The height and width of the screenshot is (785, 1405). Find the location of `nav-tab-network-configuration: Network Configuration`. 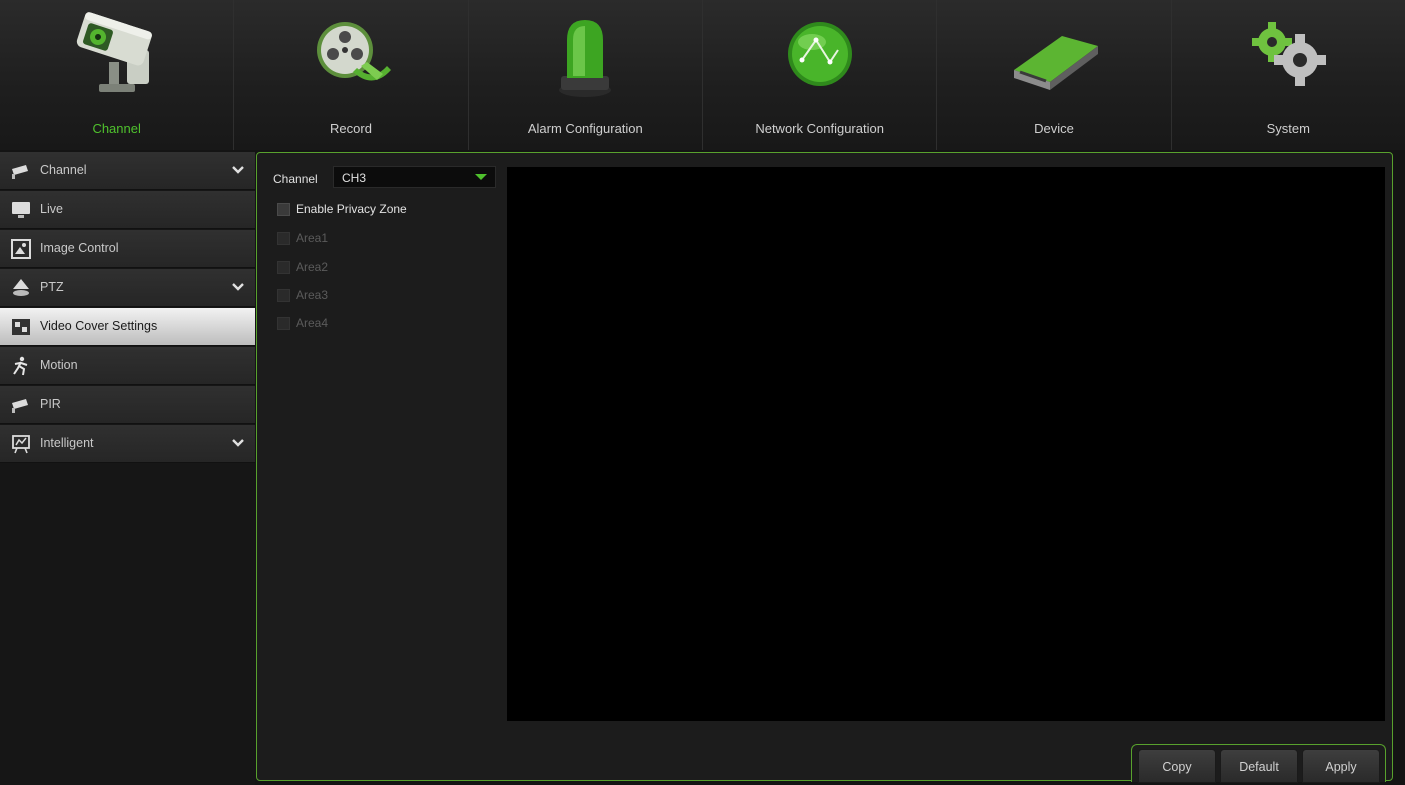

nav-tab-network-configuration: Network Configuration is located at coordinates (820, 75).